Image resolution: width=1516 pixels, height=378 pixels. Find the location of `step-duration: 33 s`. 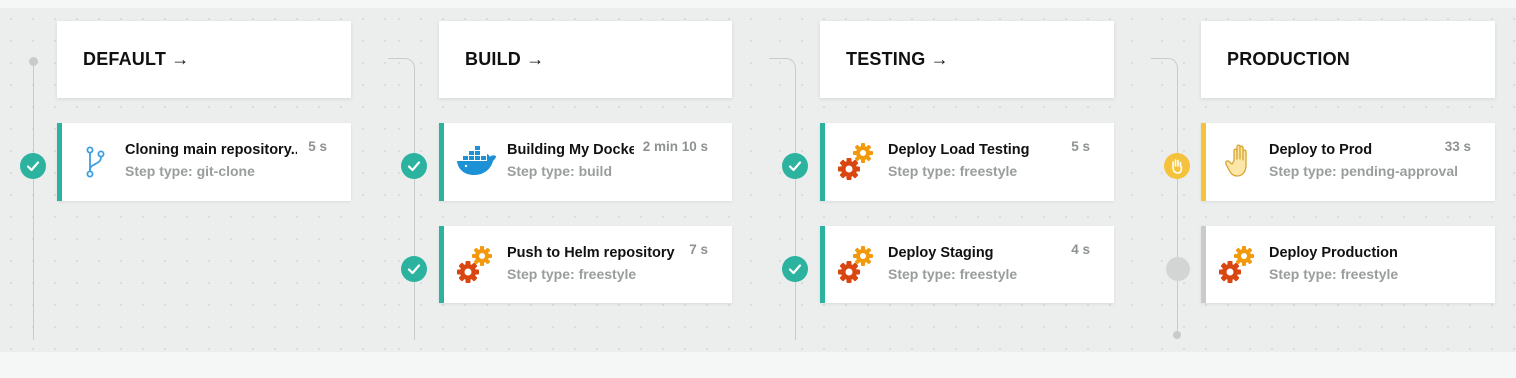

step-duration: 33 s is located at coordinates (1457, 146).